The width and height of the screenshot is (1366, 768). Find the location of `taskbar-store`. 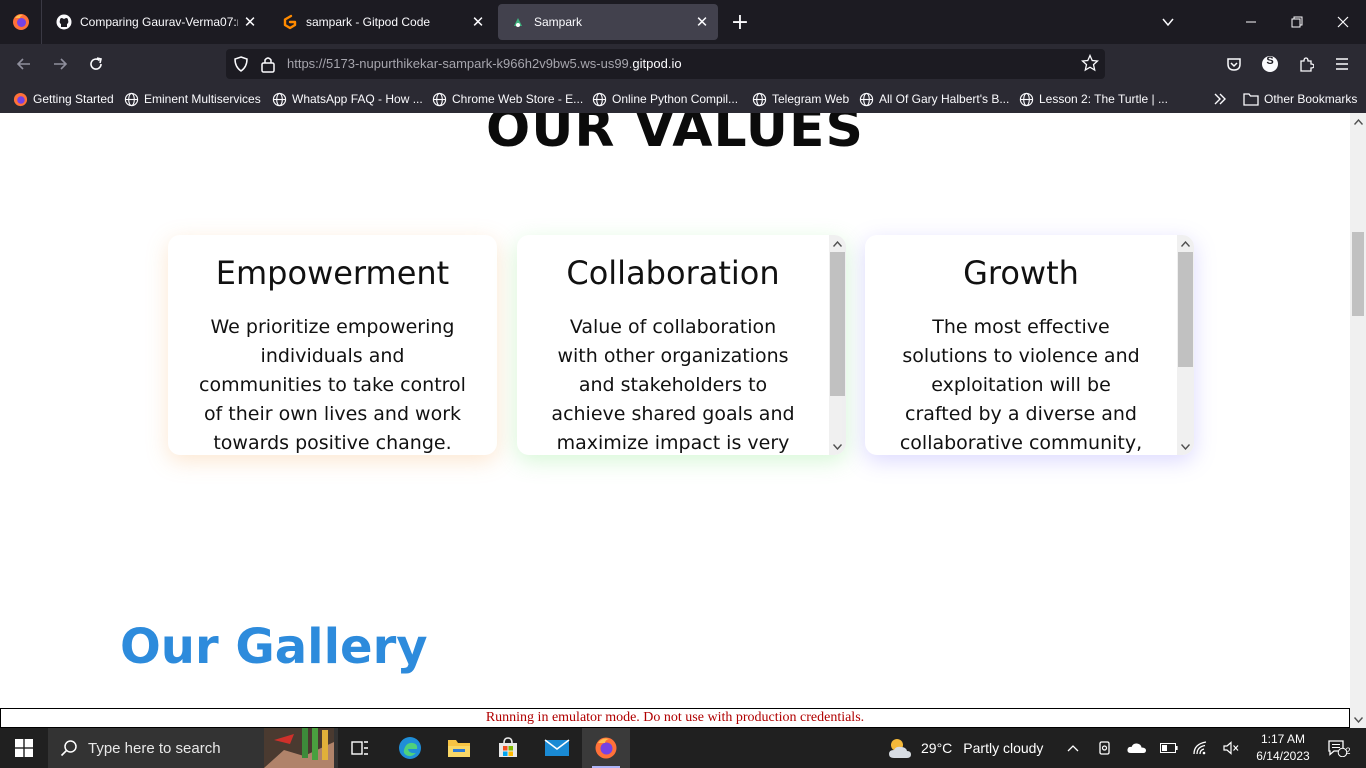

taskbar-store is located at coordinates (508, 748).